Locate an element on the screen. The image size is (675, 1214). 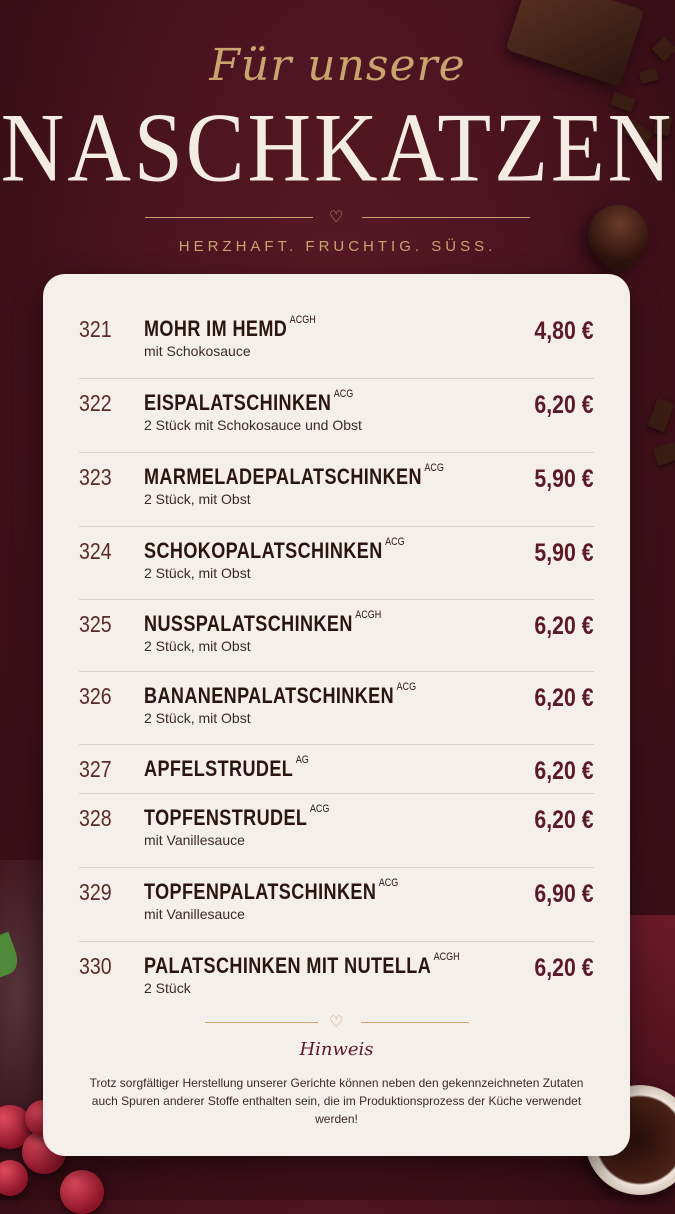
item-name: APFELSTRUDEL is located at coordinates (219, 768).